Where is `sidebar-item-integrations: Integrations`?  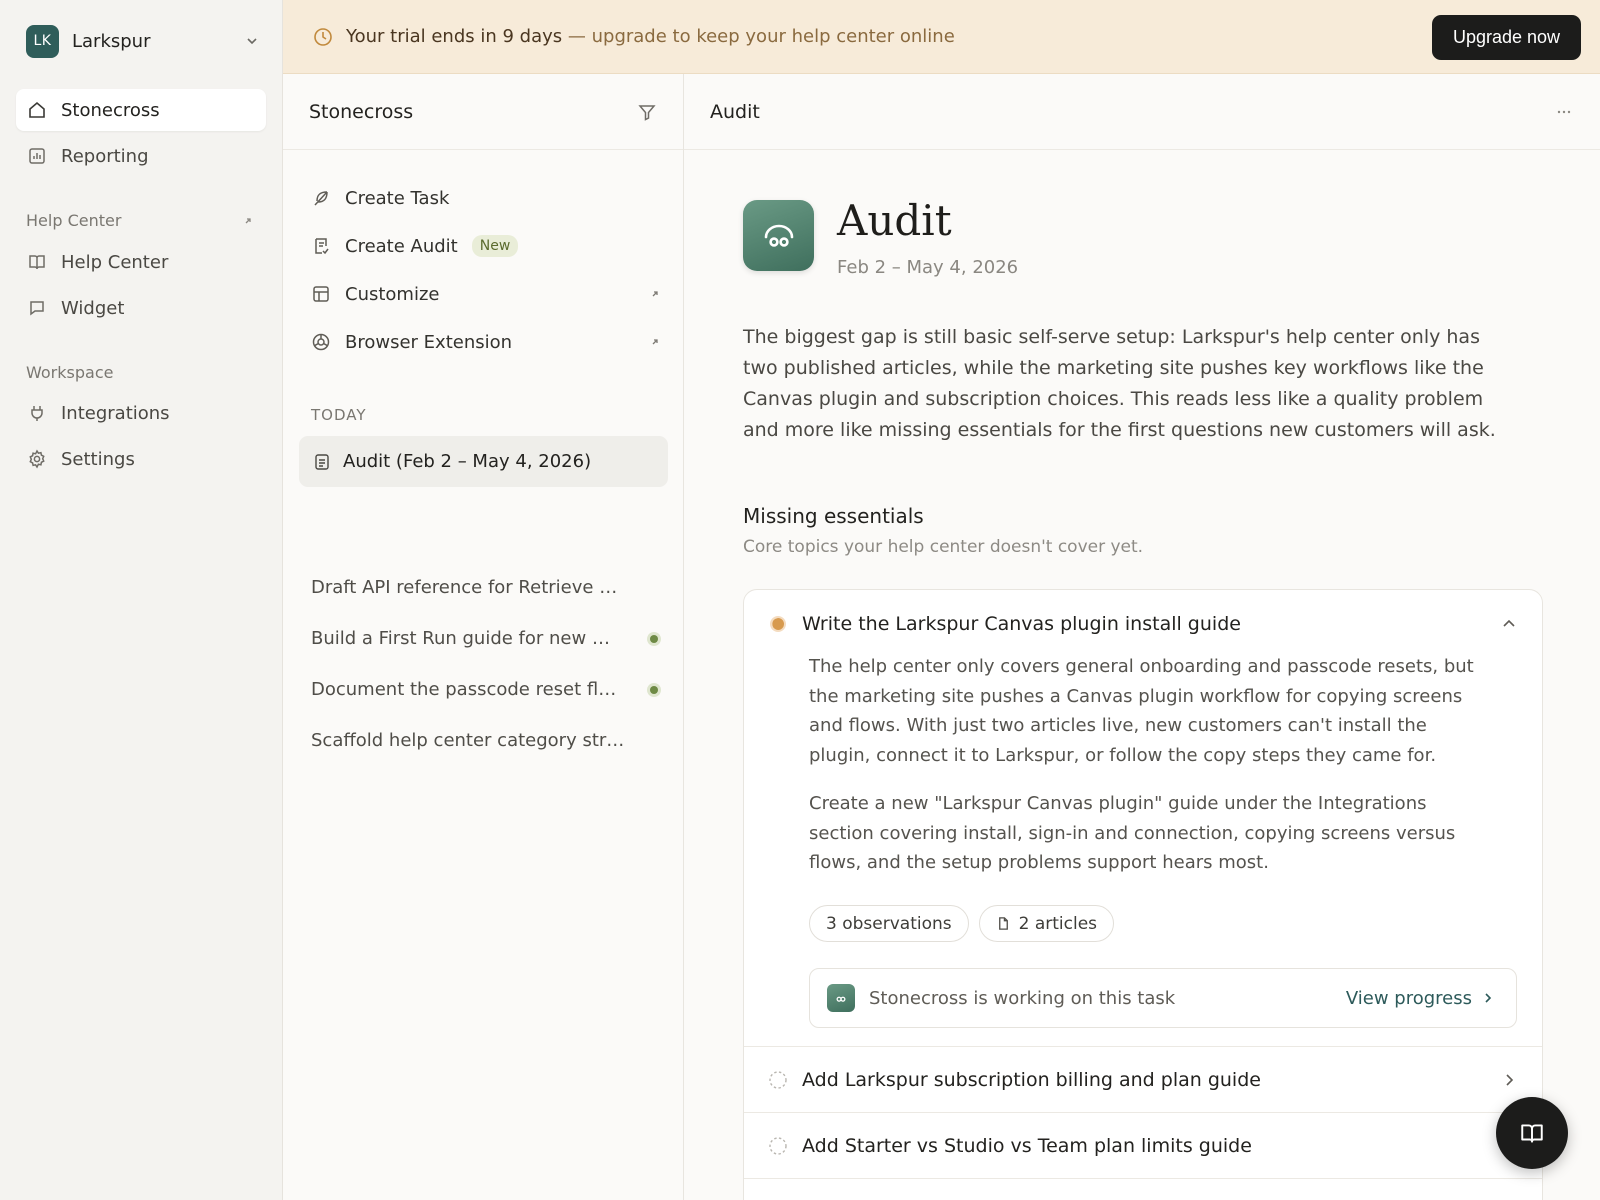
sidebar-item-integrations: Integrations is located at coordinates (141, 413).